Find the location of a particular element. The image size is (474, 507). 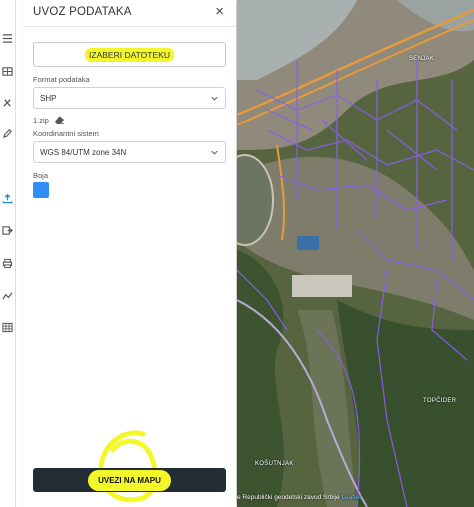

list-tool-button is located at coordinates (7, 38).